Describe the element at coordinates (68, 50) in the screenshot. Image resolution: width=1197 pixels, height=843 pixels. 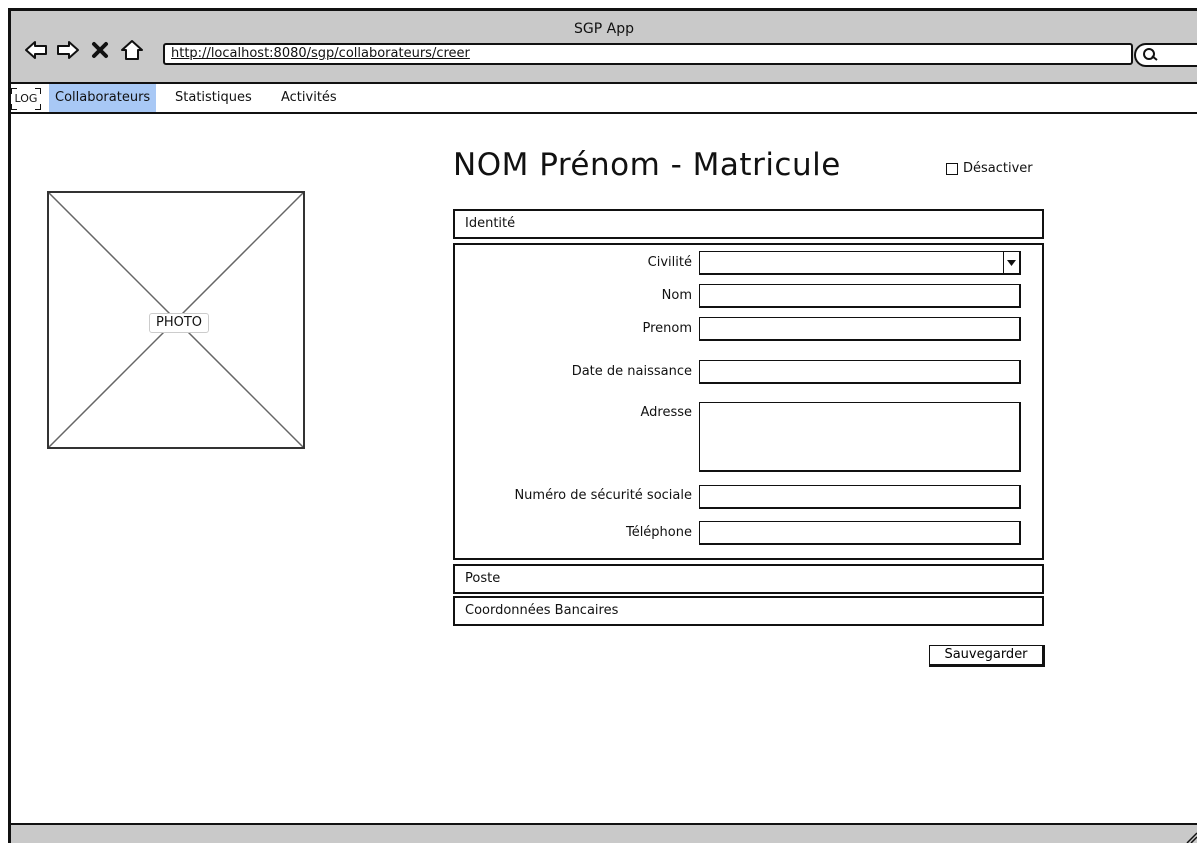
I see `forward-arrow-icon` at that location.